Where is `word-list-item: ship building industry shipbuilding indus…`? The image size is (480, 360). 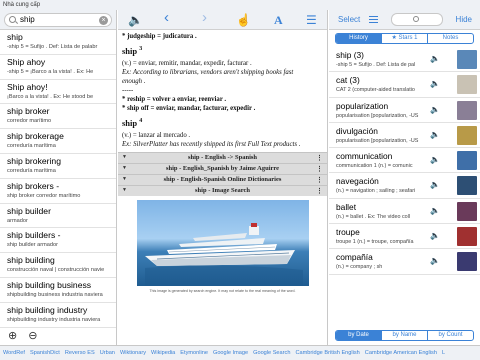 word-list-item: ship building industry shipbuilding indus… is located at coordinates (58, 315).